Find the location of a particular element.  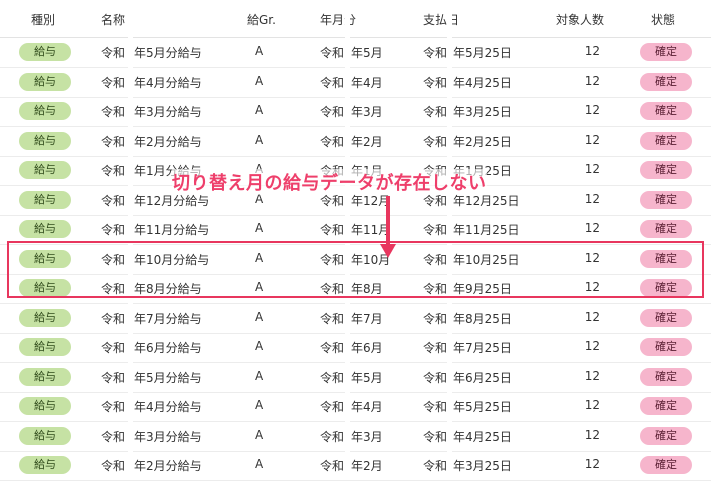

column-header-type: 種別 is located at coordinates (43, 19).